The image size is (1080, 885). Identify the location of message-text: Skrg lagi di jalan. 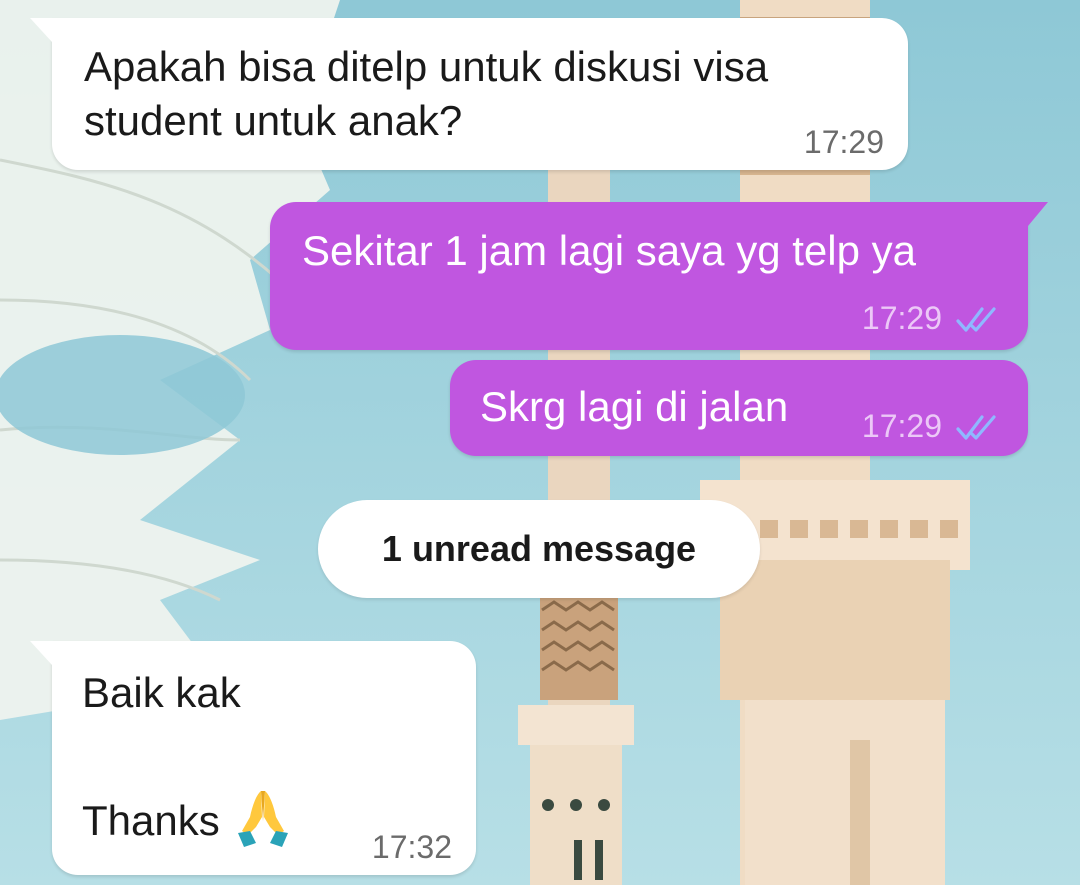
(634, 406).